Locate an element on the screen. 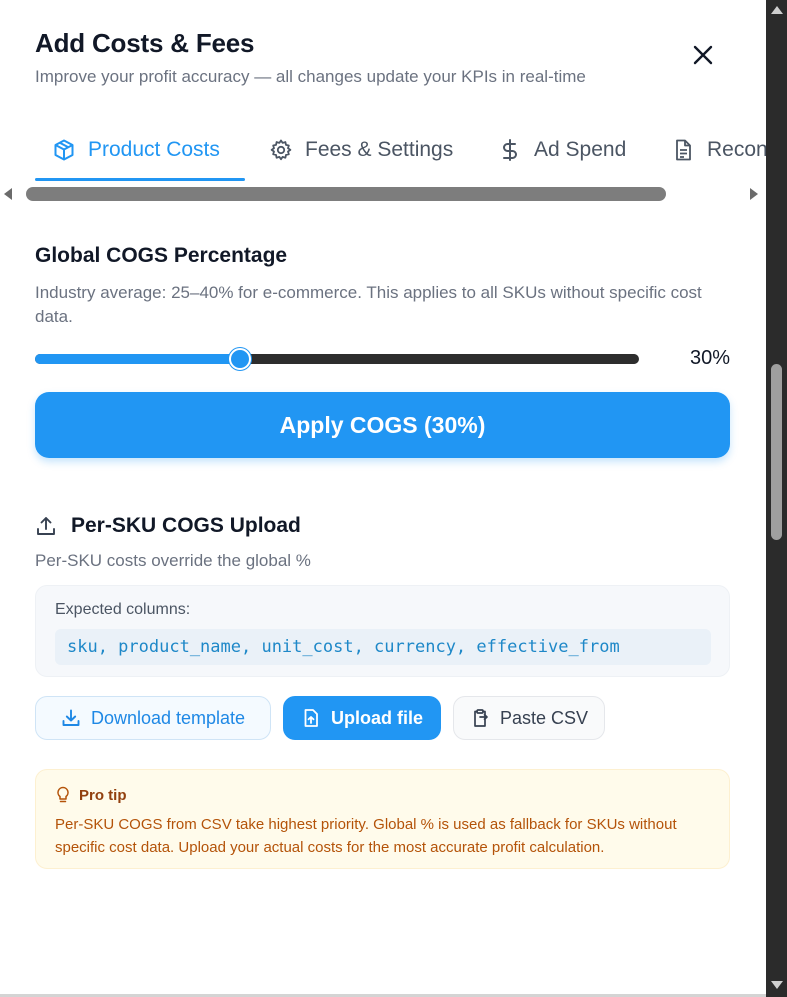 The width and height of the screenshot is (787, 997). scroll-right-arrow is located at coordinates (754, 194).